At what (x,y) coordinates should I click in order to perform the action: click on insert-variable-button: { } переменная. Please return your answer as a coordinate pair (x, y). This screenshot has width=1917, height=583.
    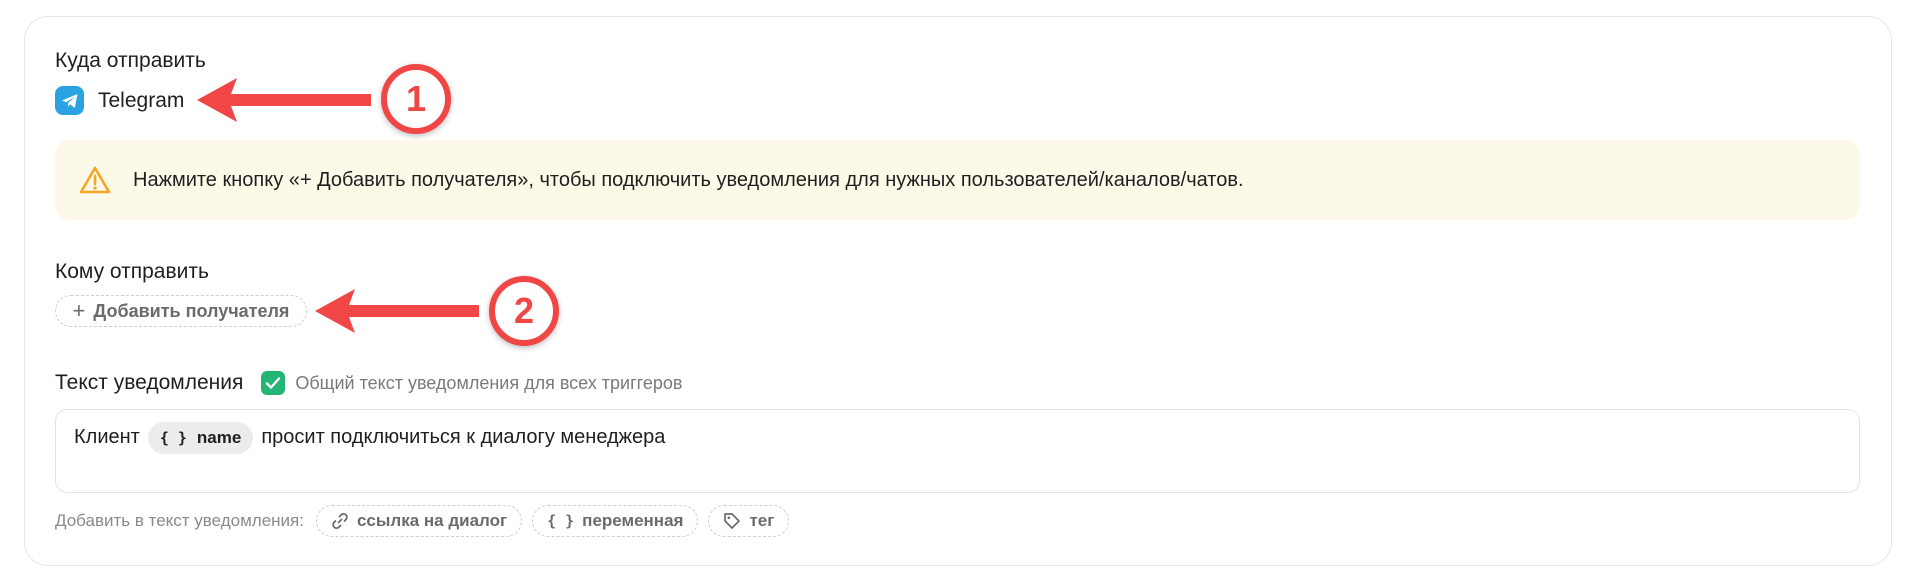
    Looking at the image, I should click on (615, 521).